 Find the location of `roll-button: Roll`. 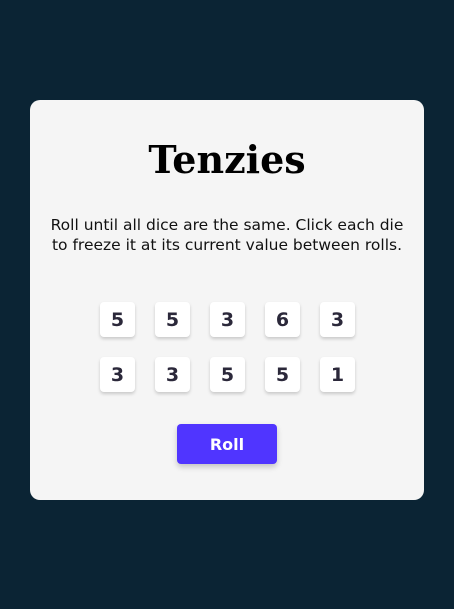

roll-button: Roll is located at coordinates (227, 444).